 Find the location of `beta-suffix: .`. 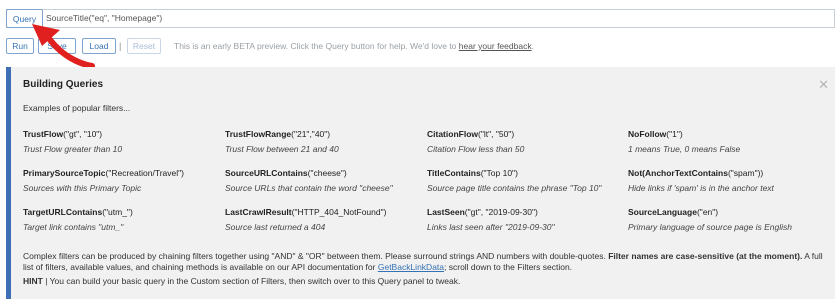

beta-suffix: . is located at coordinates (532, 46).